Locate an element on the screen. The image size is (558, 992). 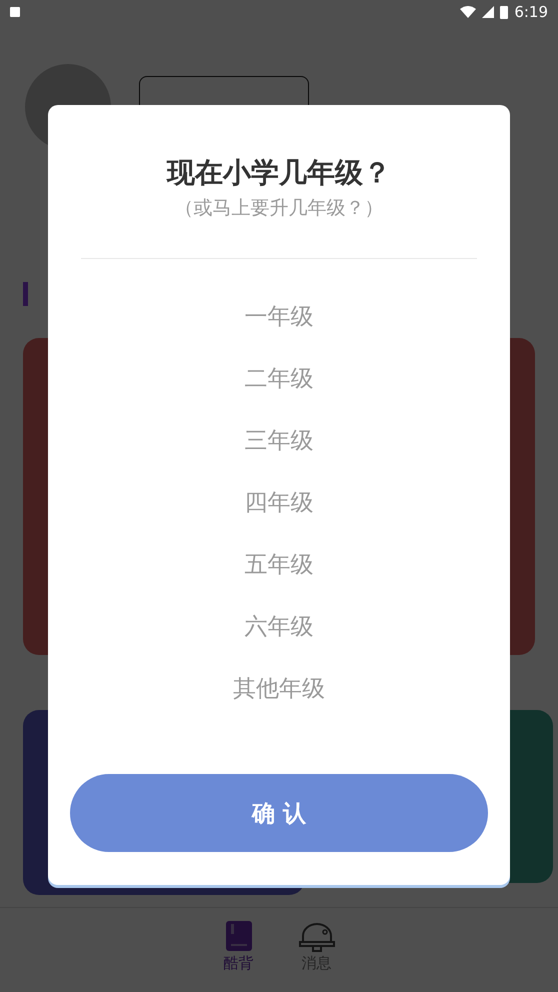
grade-option: 四年级 is located at coordinates (279, 503).